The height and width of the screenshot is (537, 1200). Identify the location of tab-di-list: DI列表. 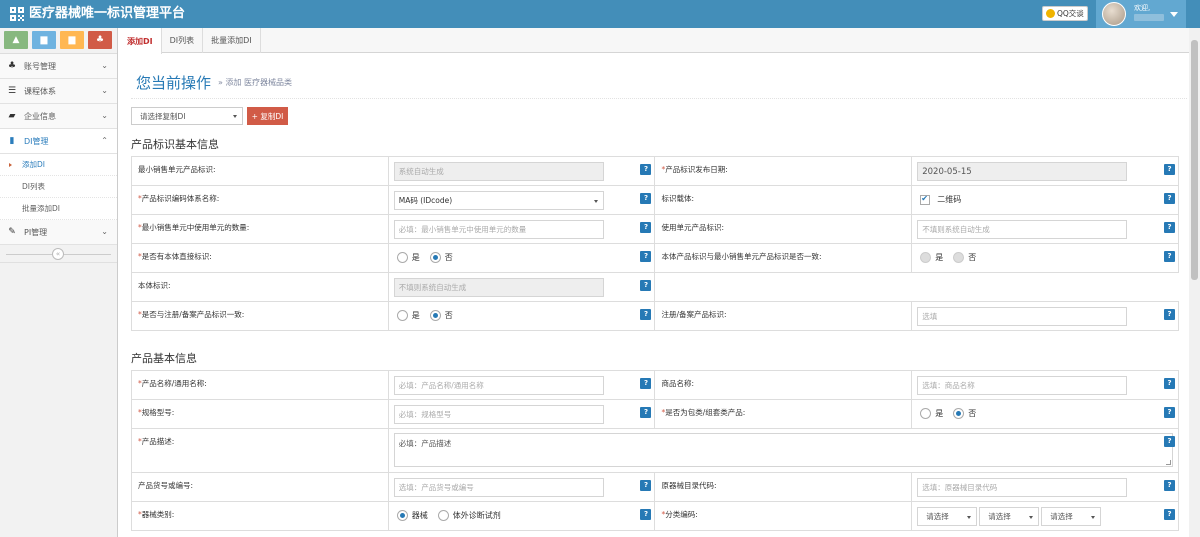
(183, 40).